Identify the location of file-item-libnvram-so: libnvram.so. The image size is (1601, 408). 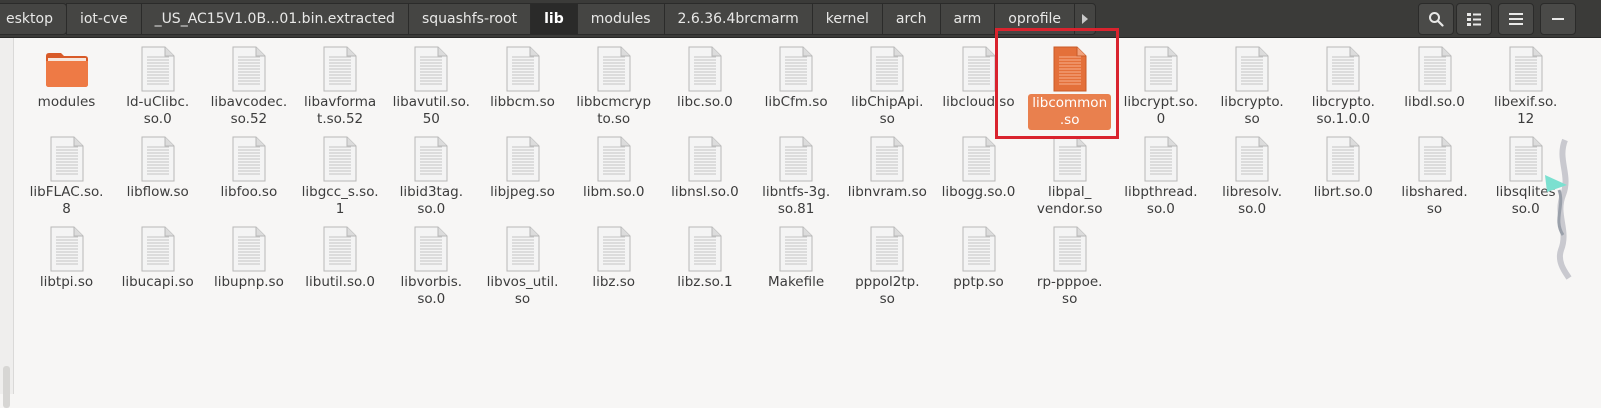
(887, 172).